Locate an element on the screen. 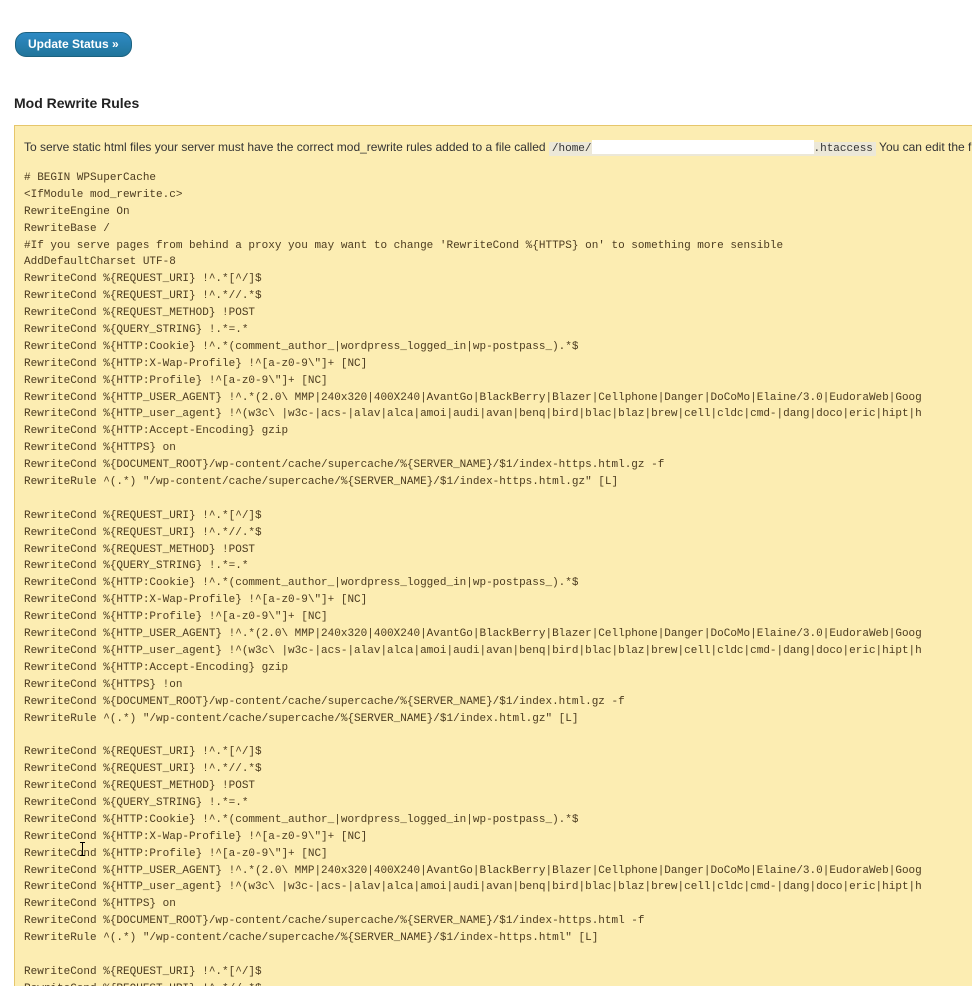 The width and height of the screenshot is (972, 986). rule-line: RewriteBase / is located at coordinates (67, 228).